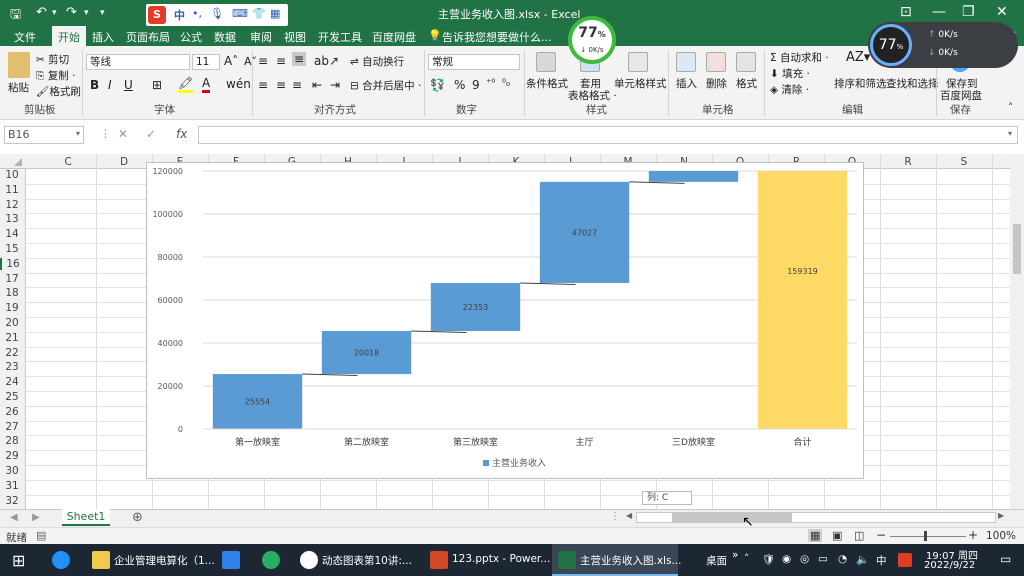 The image size is (1024, 576). What do you see at coordinates (1017, 249) in the screenshot?
I see `vertical-scroll-thumb` at bounding box center [1017, 249].